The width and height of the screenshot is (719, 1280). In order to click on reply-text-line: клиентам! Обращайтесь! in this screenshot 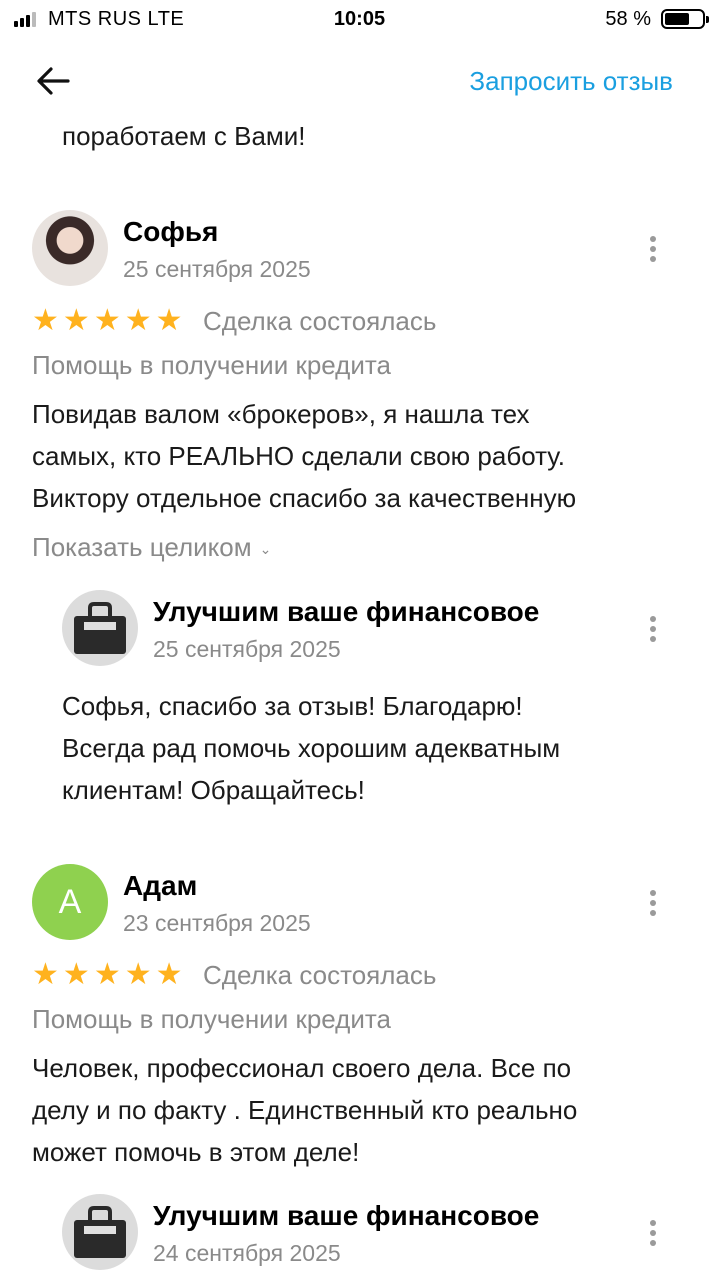, I will do `click(213, 790)`.